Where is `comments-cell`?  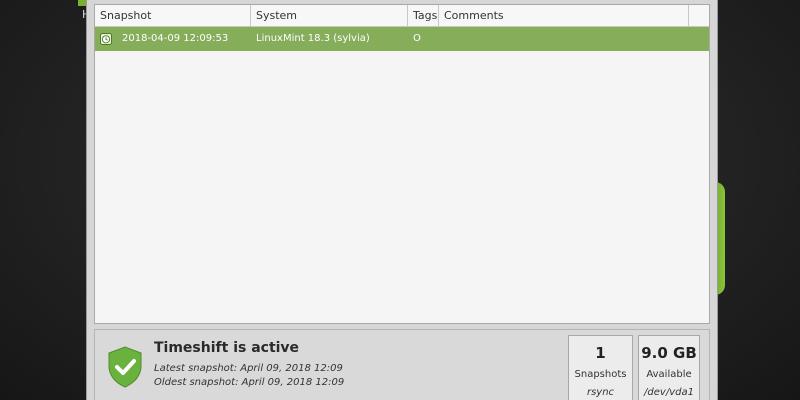 comments-cell is located at coordinates (564, 39).